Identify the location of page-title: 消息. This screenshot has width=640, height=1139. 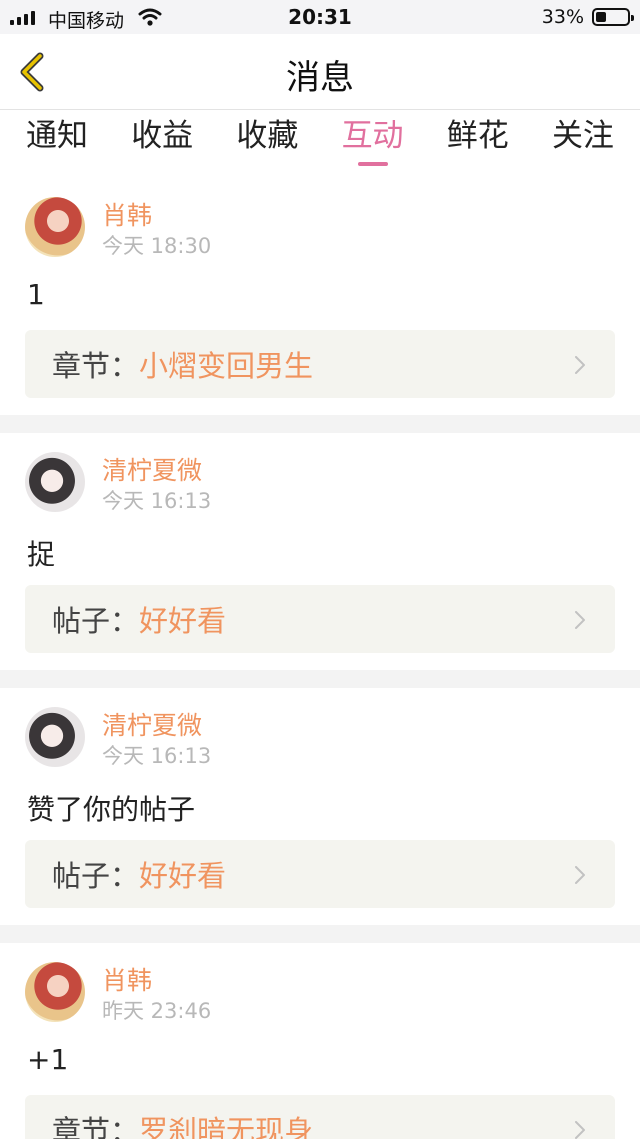
(320, 78).